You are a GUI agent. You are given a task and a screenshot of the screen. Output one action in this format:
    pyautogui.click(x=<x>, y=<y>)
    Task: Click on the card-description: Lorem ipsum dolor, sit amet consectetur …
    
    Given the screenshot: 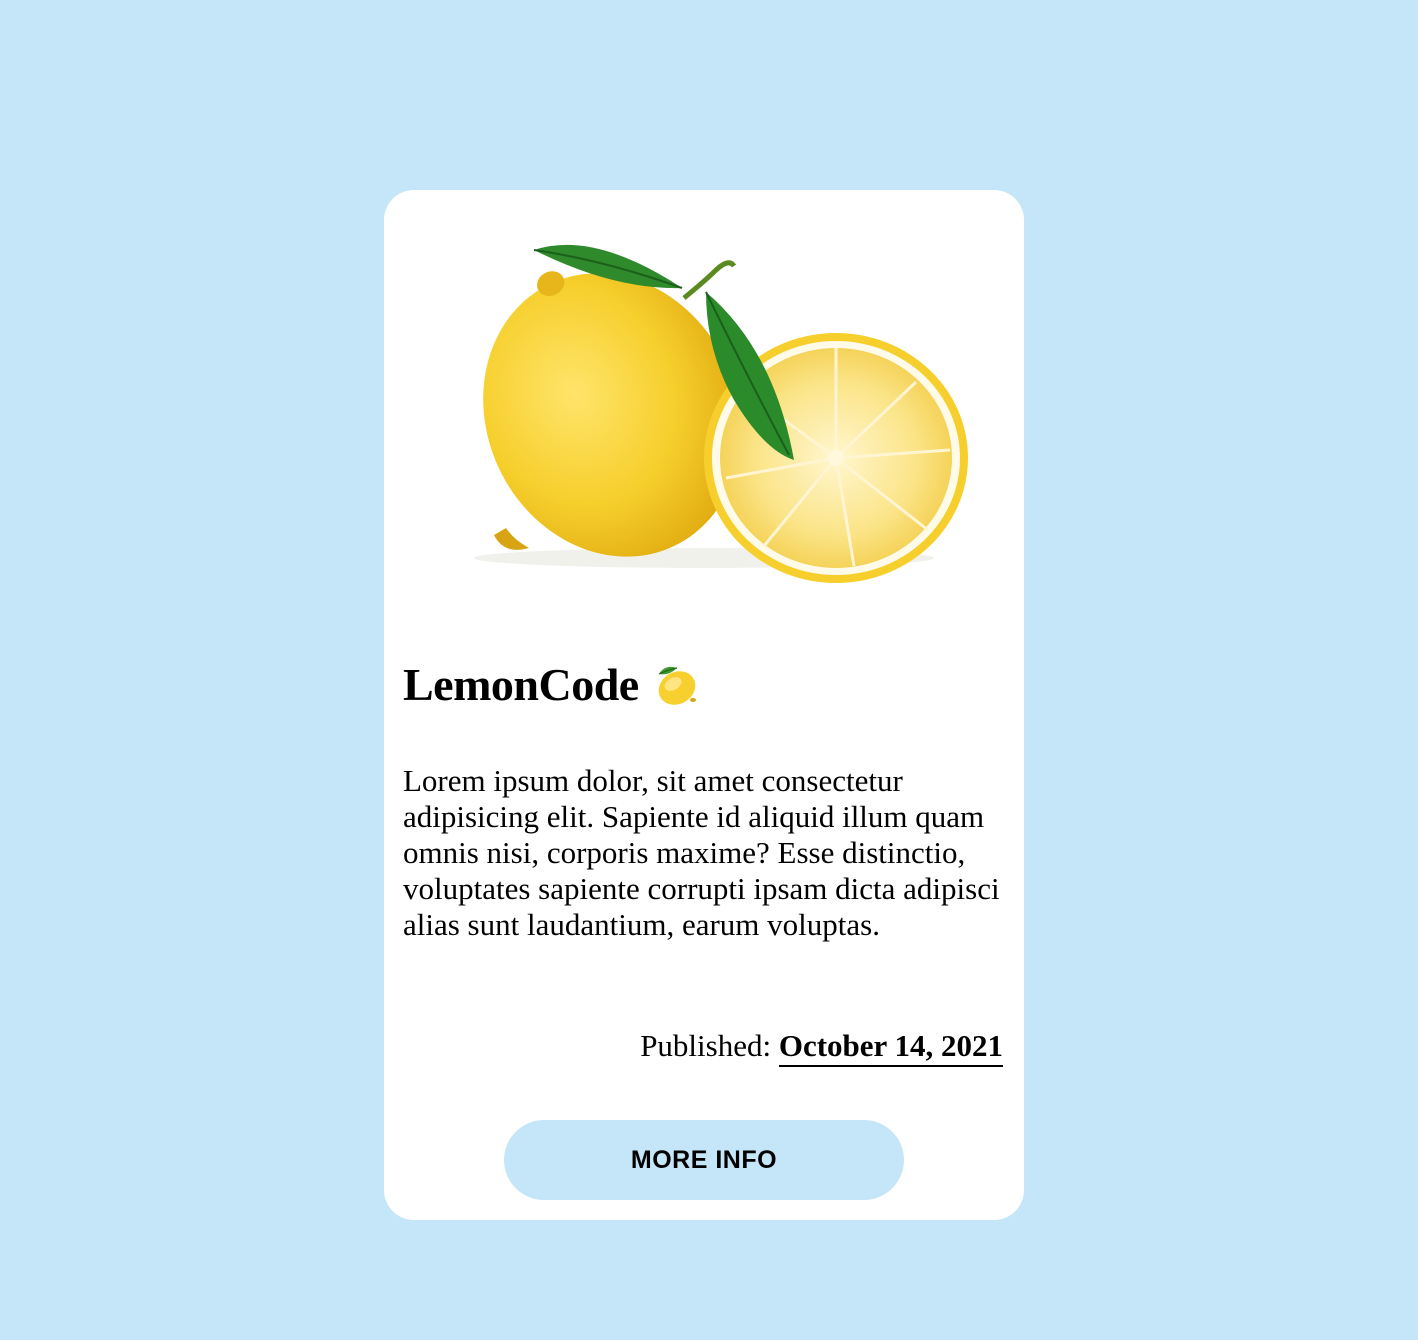 What is the action you would take?
    pyautogui.click(x=701, y=852)
    